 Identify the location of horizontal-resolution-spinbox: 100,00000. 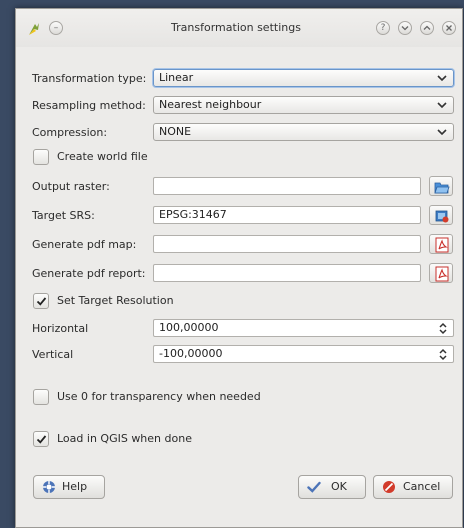
(303, 328).